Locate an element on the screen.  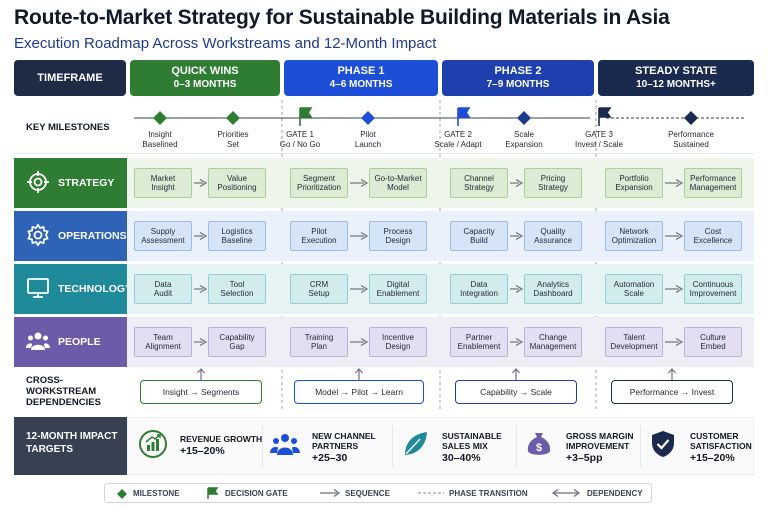
task-box: CRM Setup is located at coordinates (319, 289).